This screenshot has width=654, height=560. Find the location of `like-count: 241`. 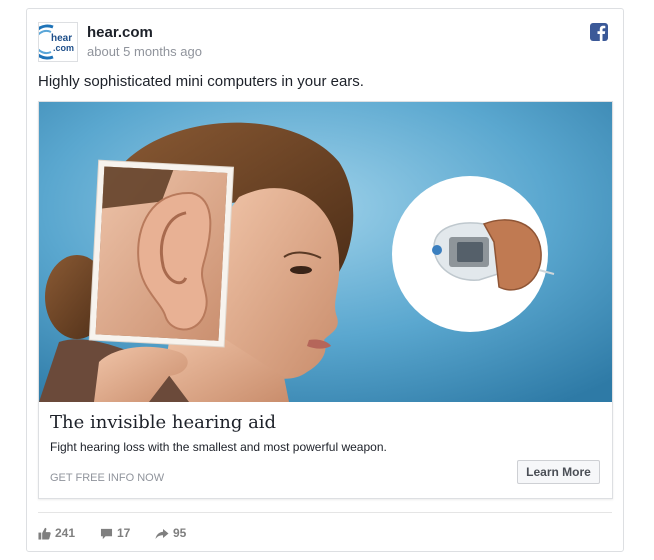

like-count: 241 is located at coordinates (56, 533).